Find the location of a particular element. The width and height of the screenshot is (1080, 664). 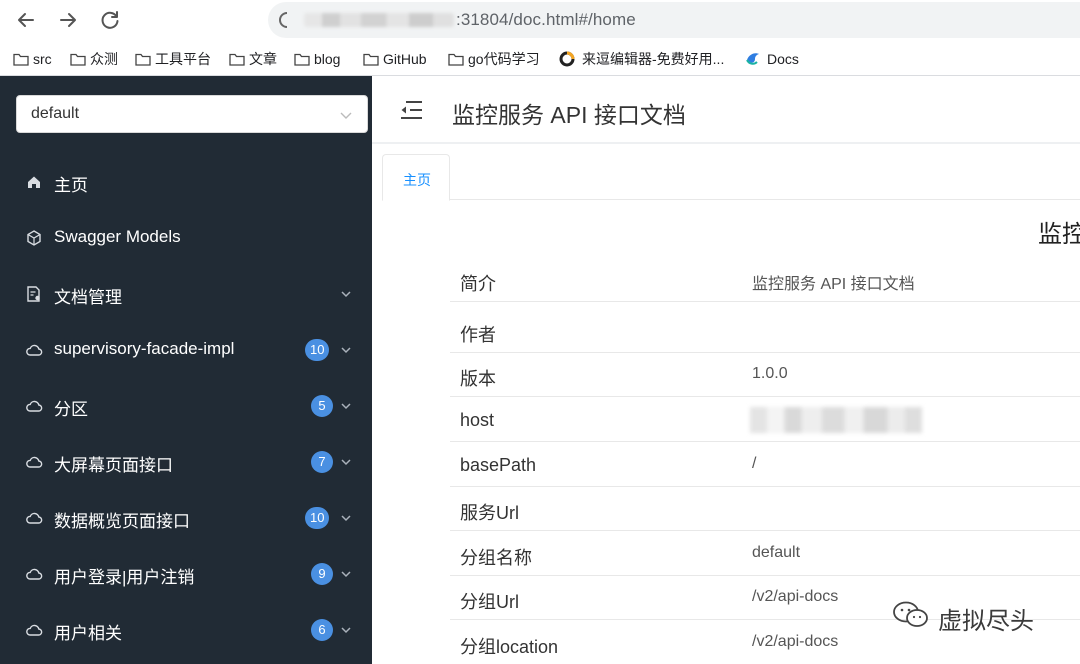

count-badge: 5 is located at coordinates (322, 406).